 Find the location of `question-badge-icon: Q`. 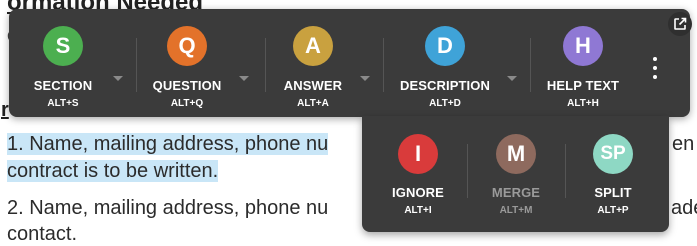

question-badge-icon: Q is located at coordinates (187, 46).